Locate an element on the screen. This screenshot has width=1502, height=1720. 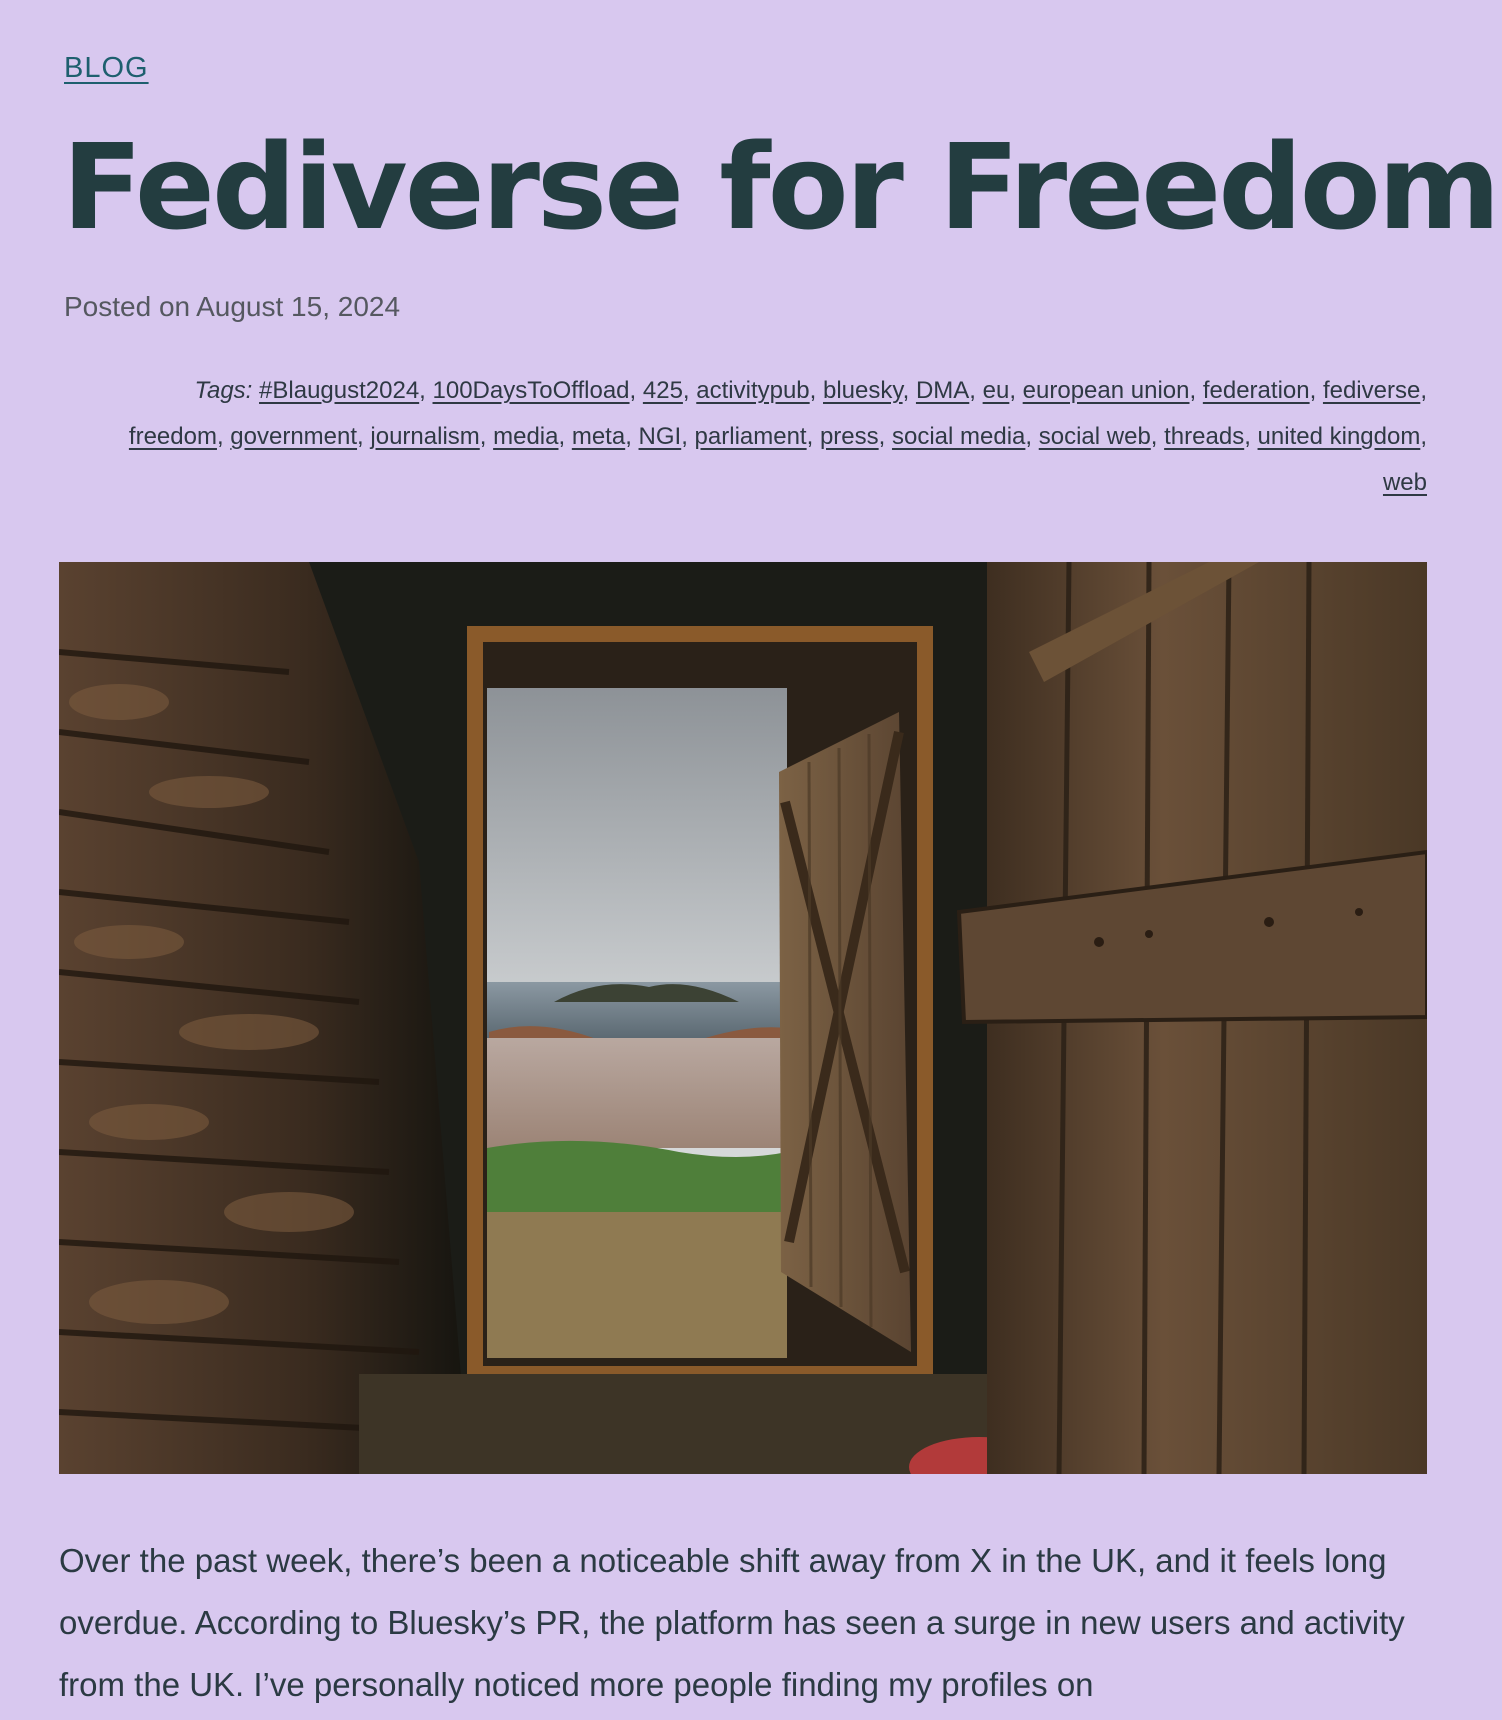
tag-link: united kingdom is located at coordinates (1339, 436).